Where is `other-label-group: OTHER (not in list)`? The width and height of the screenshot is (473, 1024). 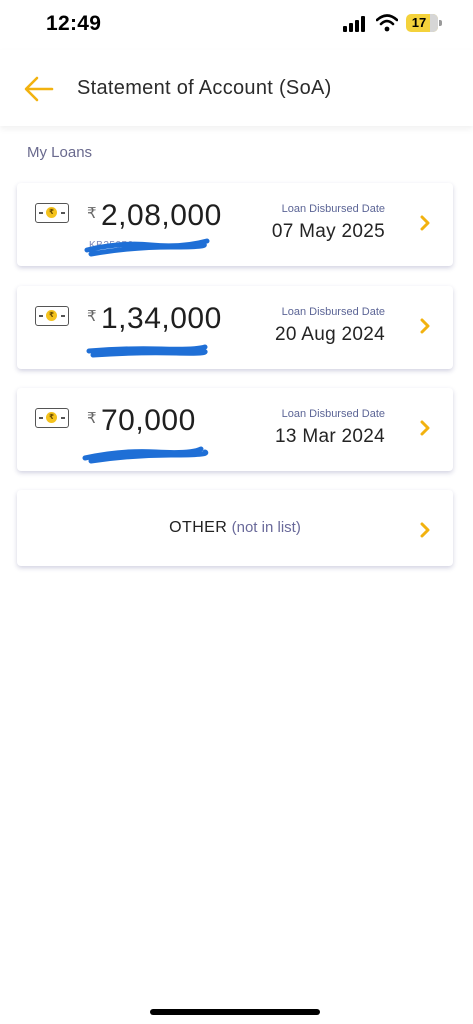
other-label-group: OTHER (not in list) is located at coordinates (235, 528).